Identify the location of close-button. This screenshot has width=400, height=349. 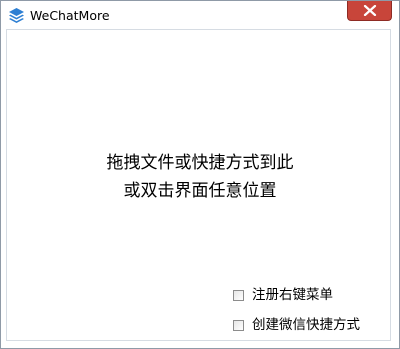
(369, 11).